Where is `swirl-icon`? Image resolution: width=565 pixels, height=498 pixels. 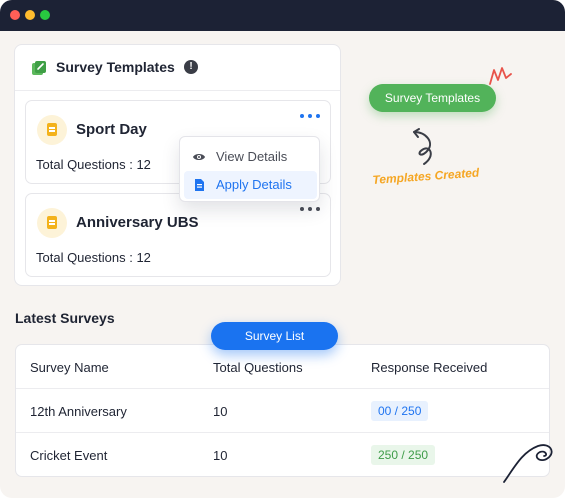 swirl-icon is located at coordinates (528, 463).